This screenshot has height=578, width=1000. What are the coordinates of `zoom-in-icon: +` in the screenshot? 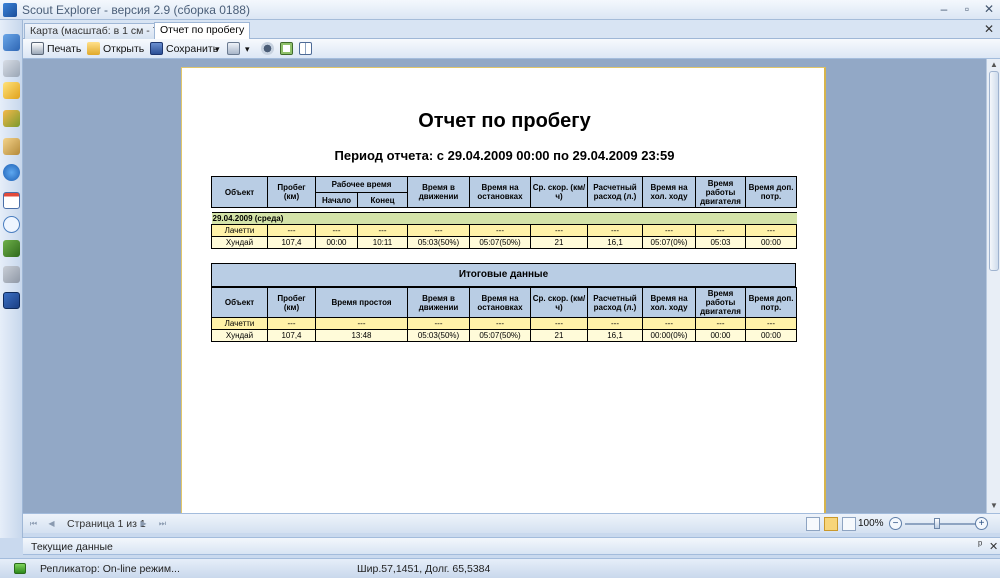 It's located at (981, 523).